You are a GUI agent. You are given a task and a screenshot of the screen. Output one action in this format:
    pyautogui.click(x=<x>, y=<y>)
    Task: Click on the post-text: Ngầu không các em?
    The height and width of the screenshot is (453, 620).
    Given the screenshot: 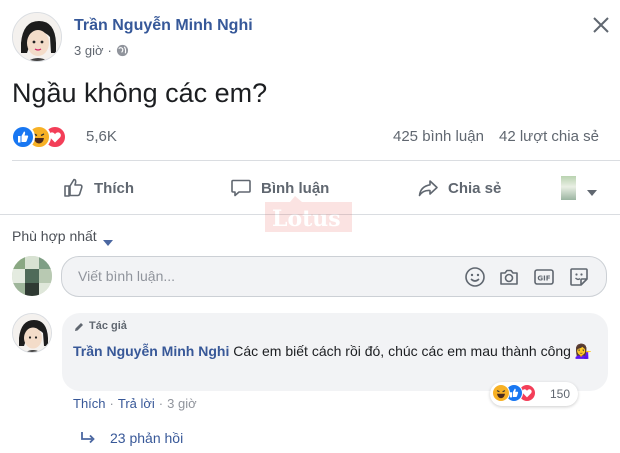 What is the action you would take?
    pyautogui.click(x=140, y=93)
    